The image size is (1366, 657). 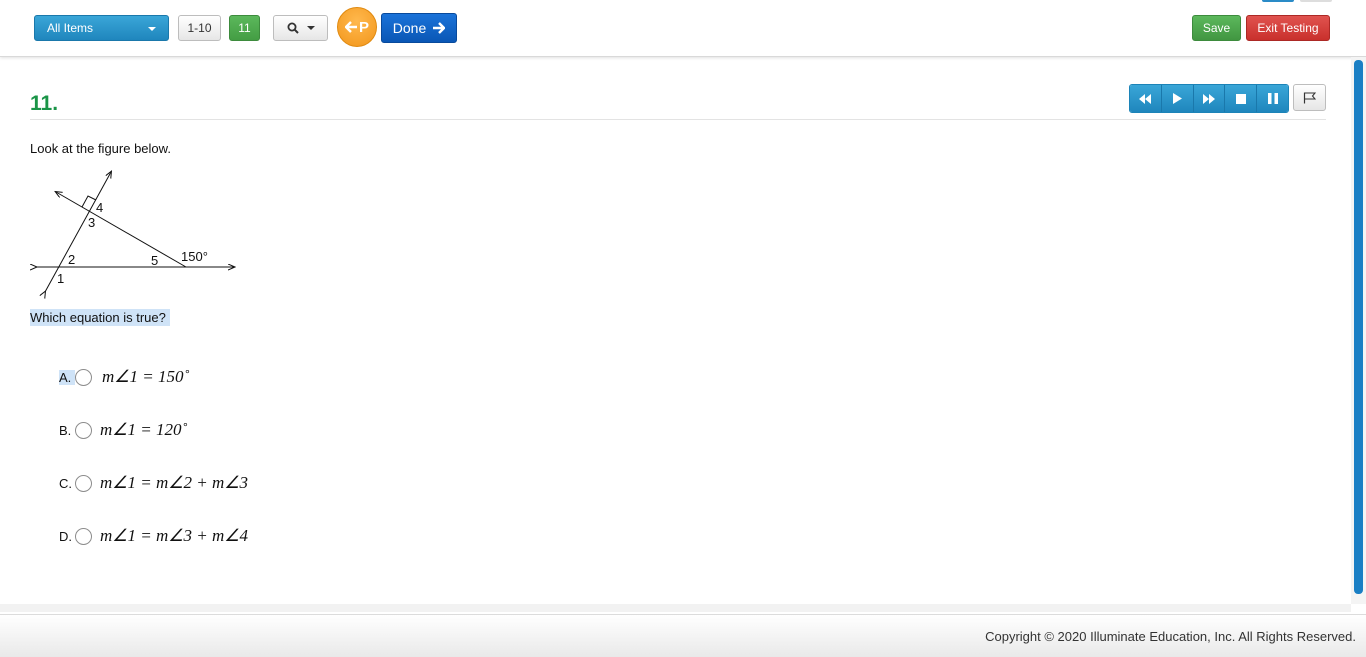 What do you see at coordinates (439, 28) in the screenshot?
I see `arrow-right-icon` at bounding box center [439, 28].